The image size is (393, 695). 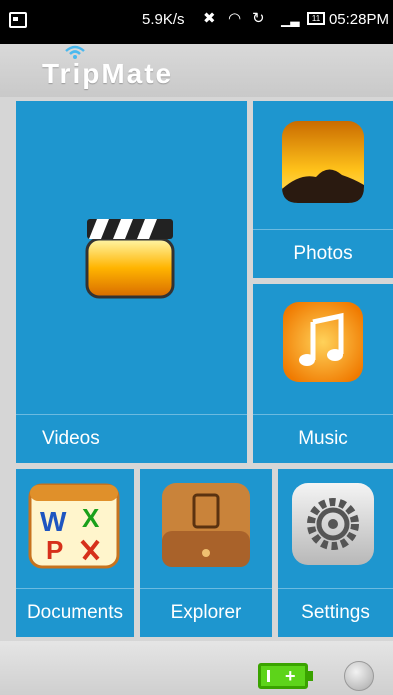 What do you see at coordinates (358, 19) in the screenshot?
I see `status-time: 05:28PM` at bounding box center [358, 19].